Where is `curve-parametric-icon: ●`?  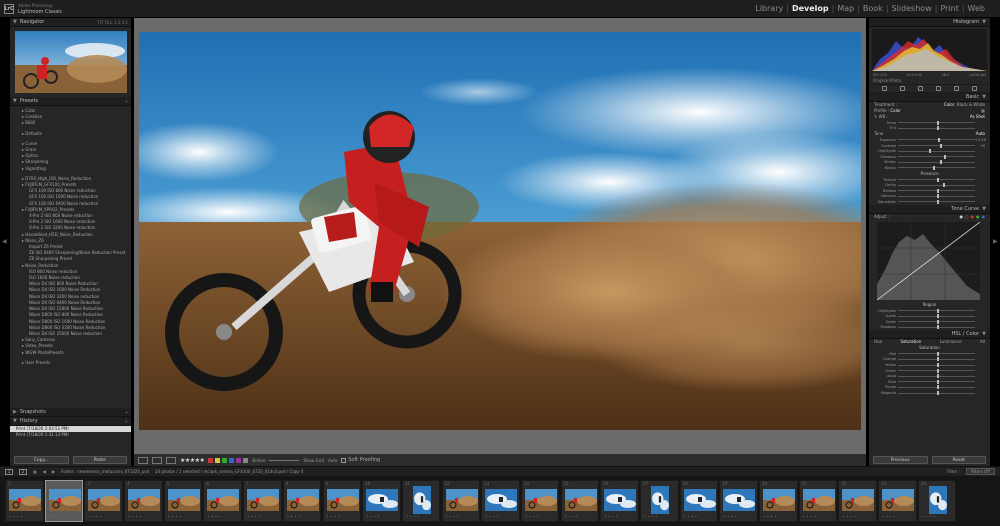
curve-parametric-icon: ● is located at coordinates (962, 217).